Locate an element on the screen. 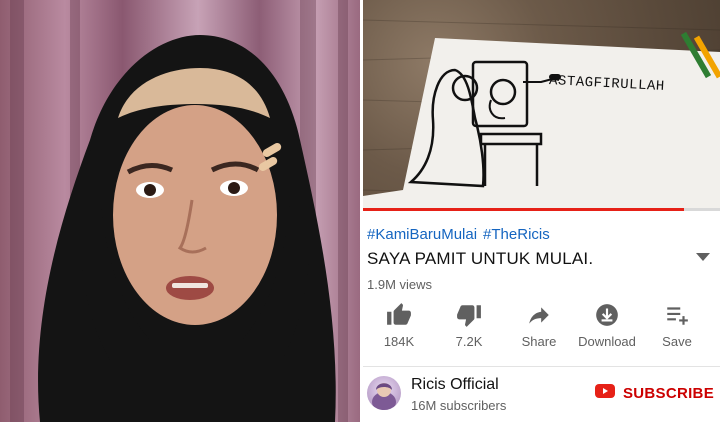 The height and width of the screenshot is (422, 720). youtube-logo-icon is located at coordinates (604, 393).